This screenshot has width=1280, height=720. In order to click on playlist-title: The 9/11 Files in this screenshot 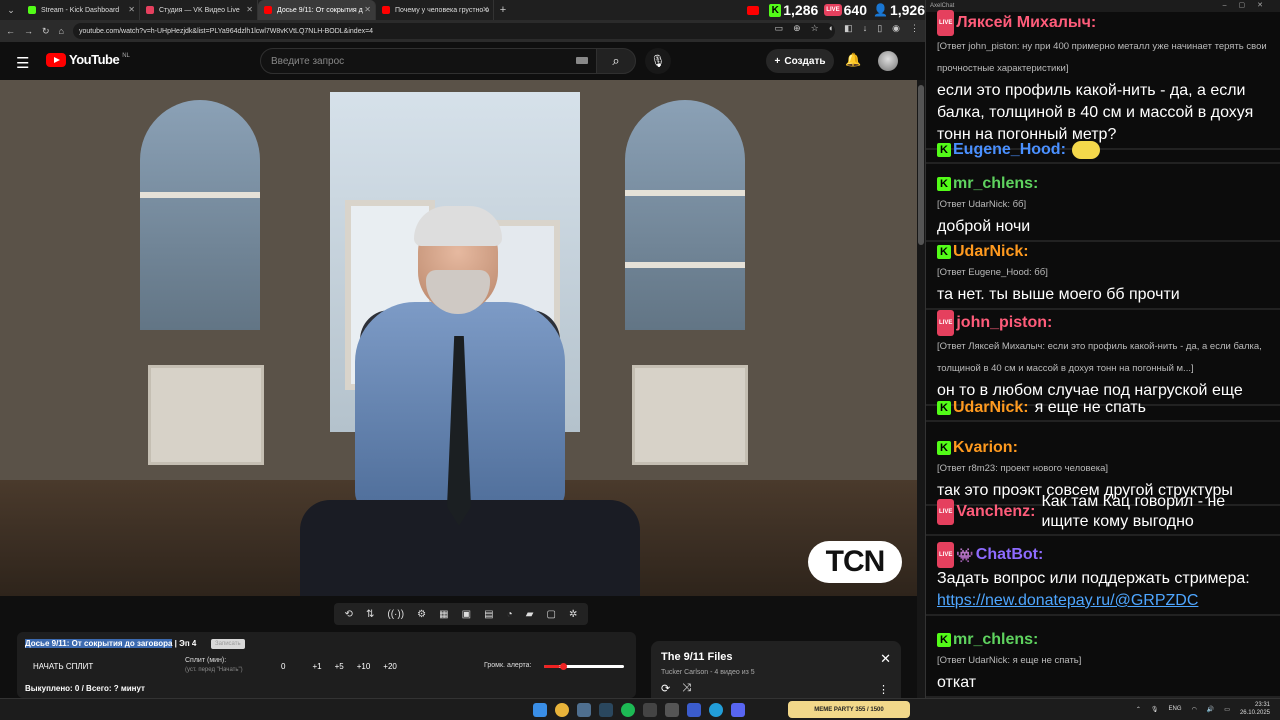, I will do `click(697, 657)`.